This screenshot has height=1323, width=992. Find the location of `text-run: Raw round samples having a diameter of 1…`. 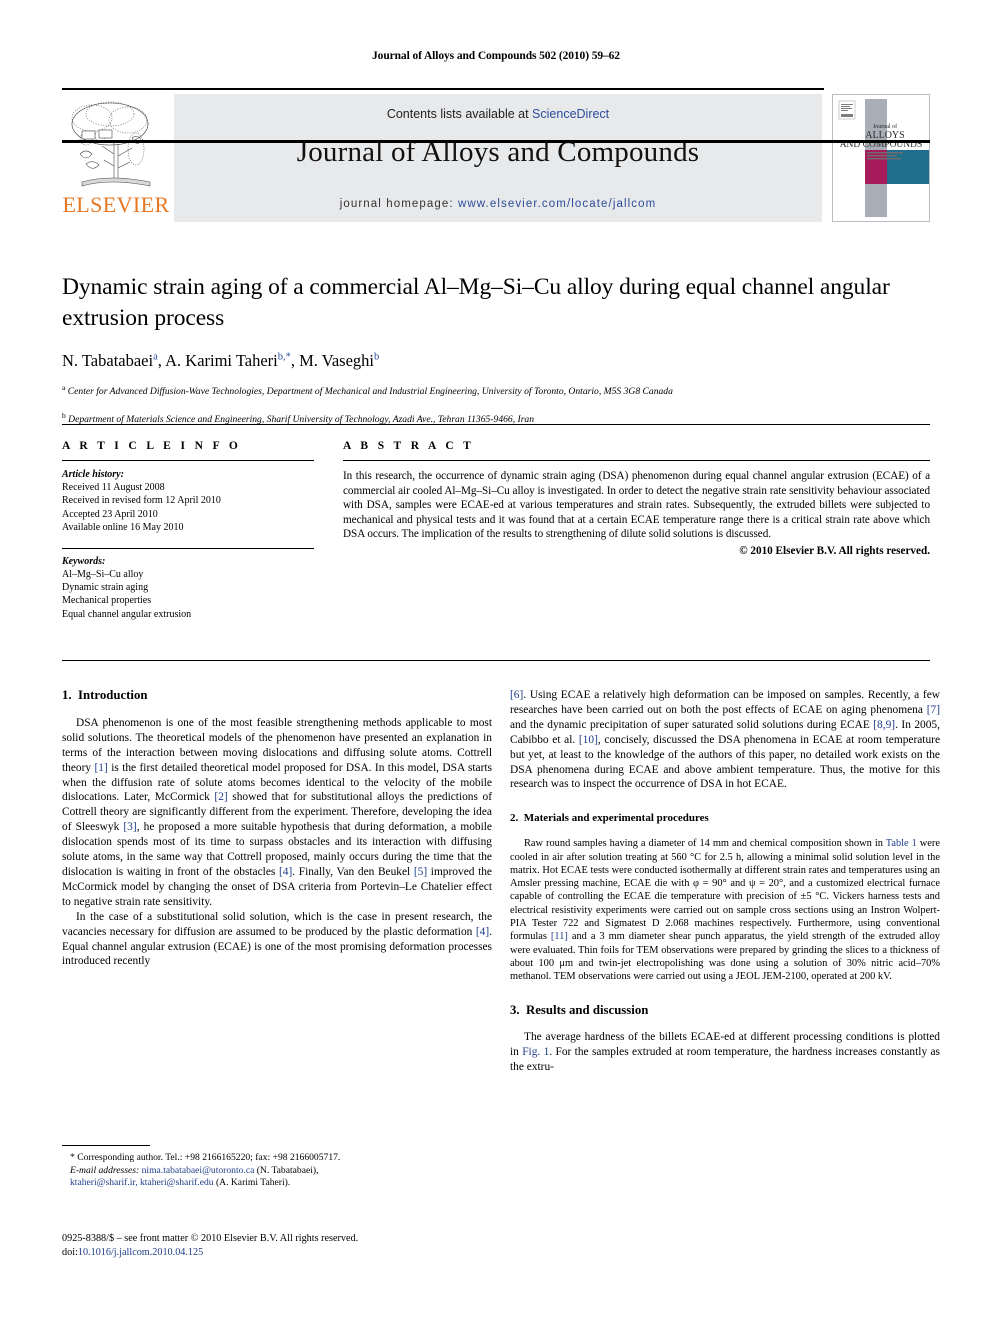

text-run: Raw round samples having a diameter of 1… is located at coordinates (705, 844).